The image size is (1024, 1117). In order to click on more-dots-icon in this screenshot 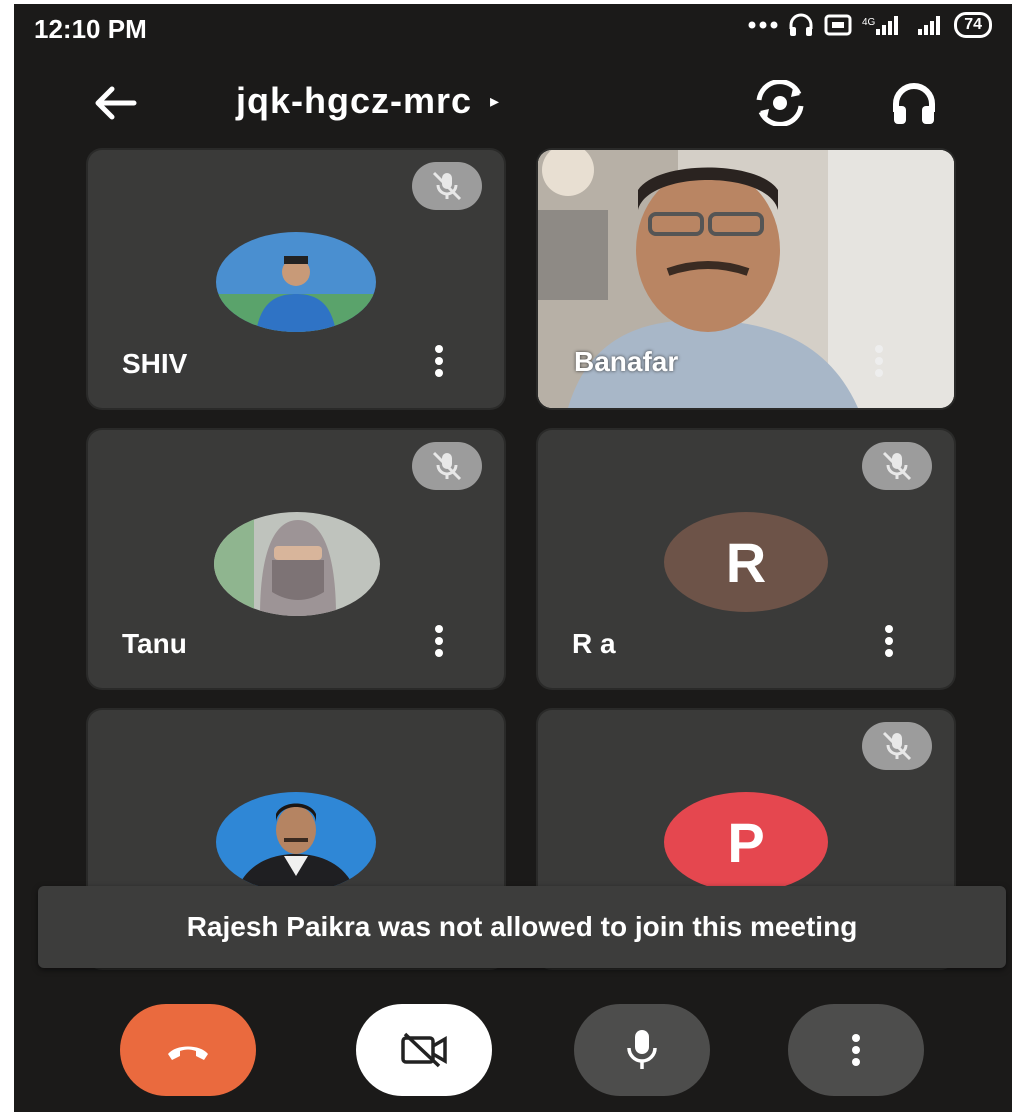, I will do `click(763, 25)`.